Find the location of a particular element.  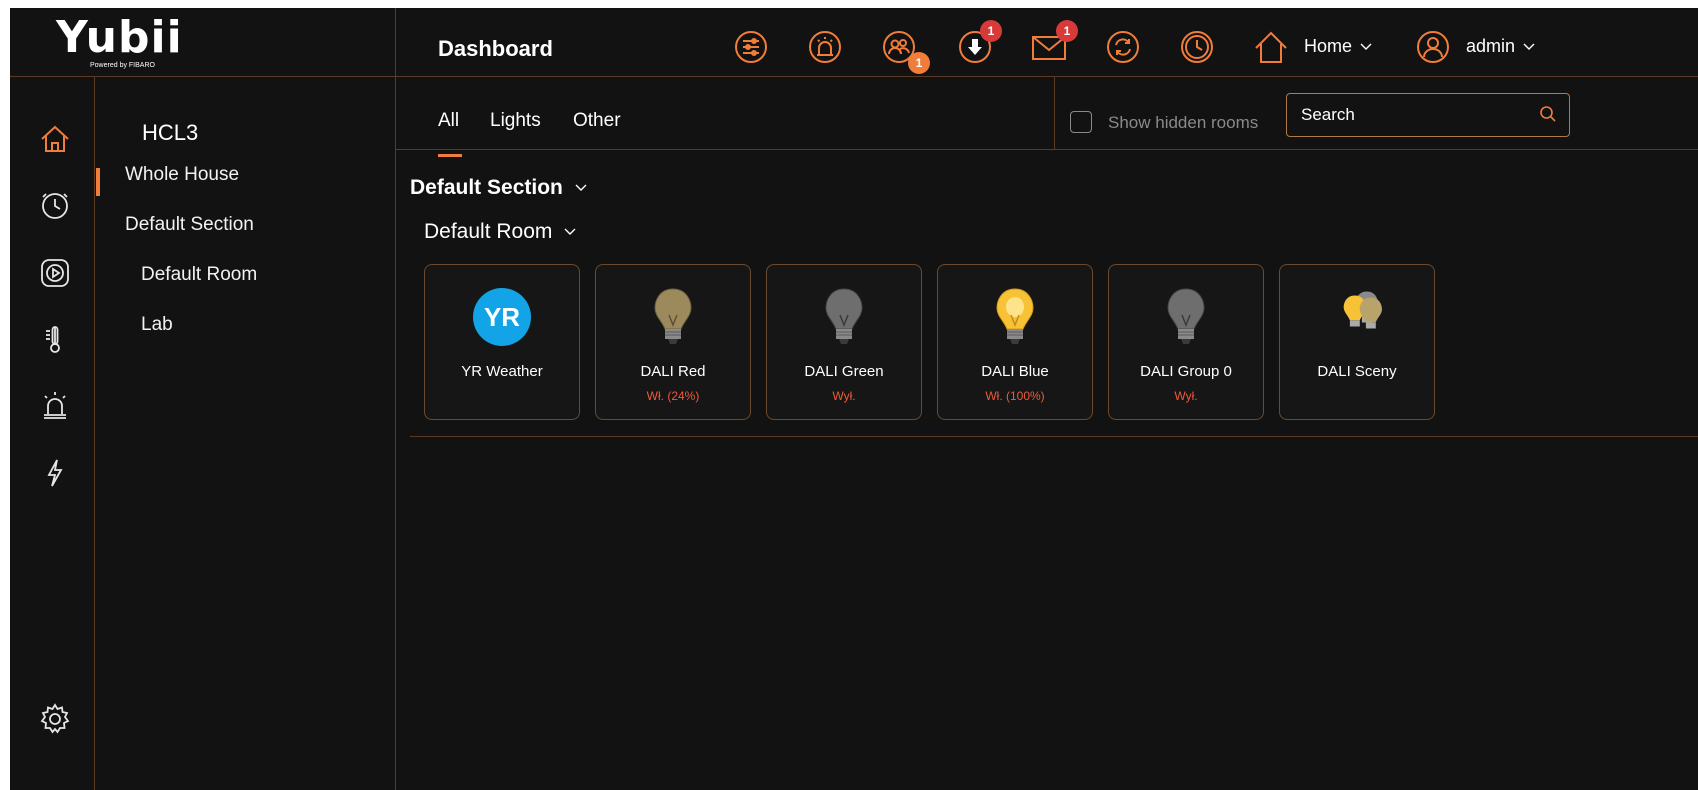

device-name: DALI Group 0 is located at coordinates (1186, 371).